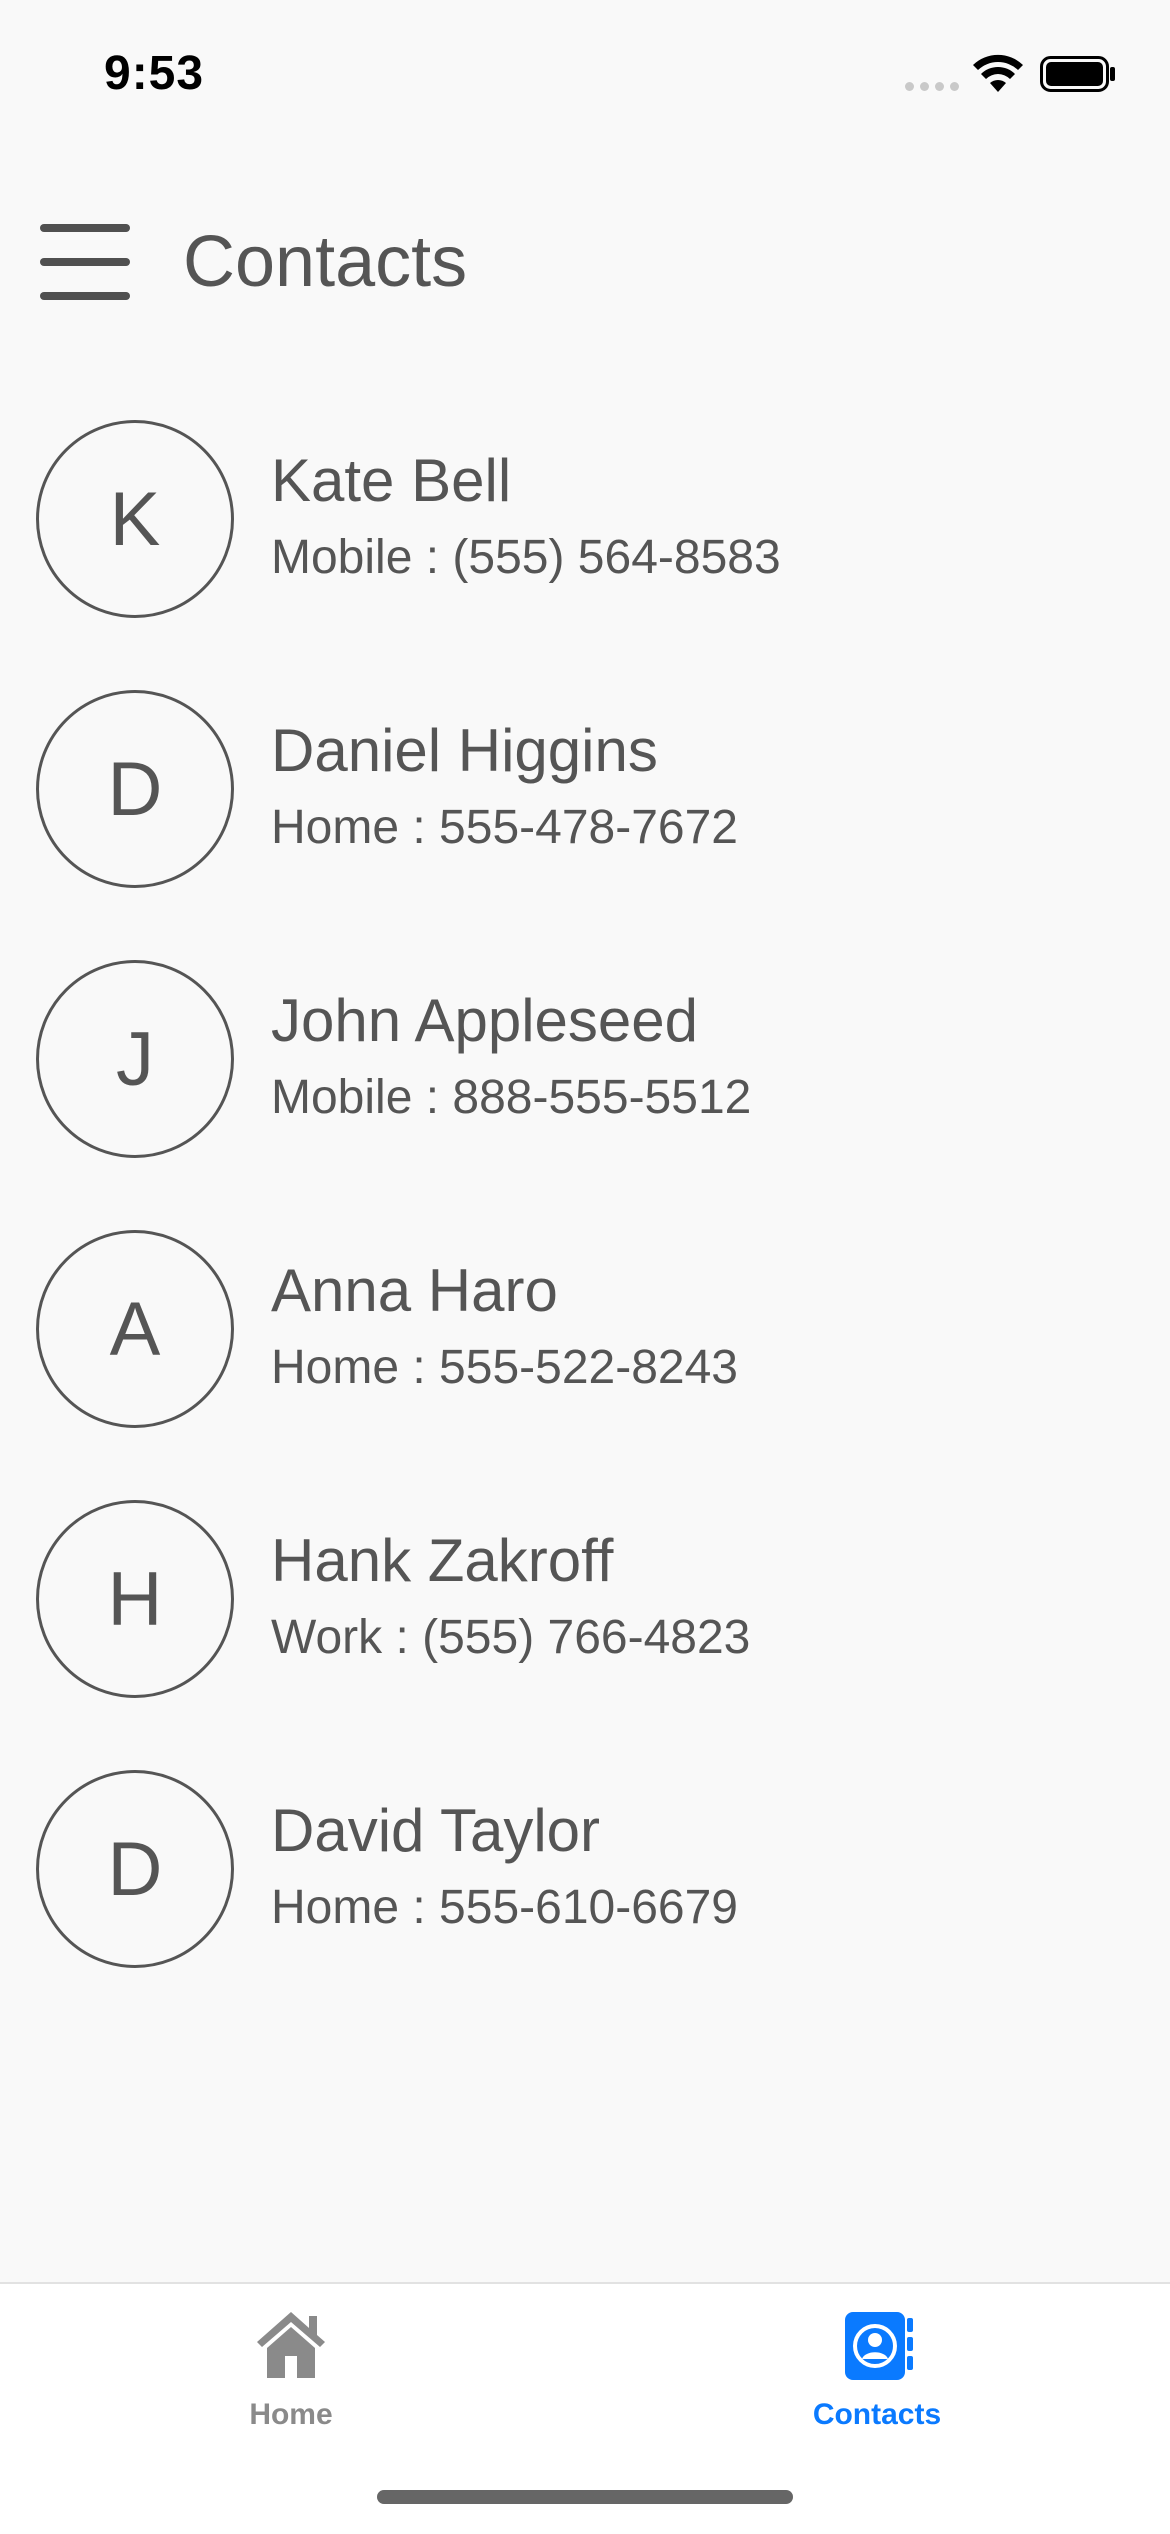  I want to click on contact-phone: Home : 555-478-7672, so click(504, 827).